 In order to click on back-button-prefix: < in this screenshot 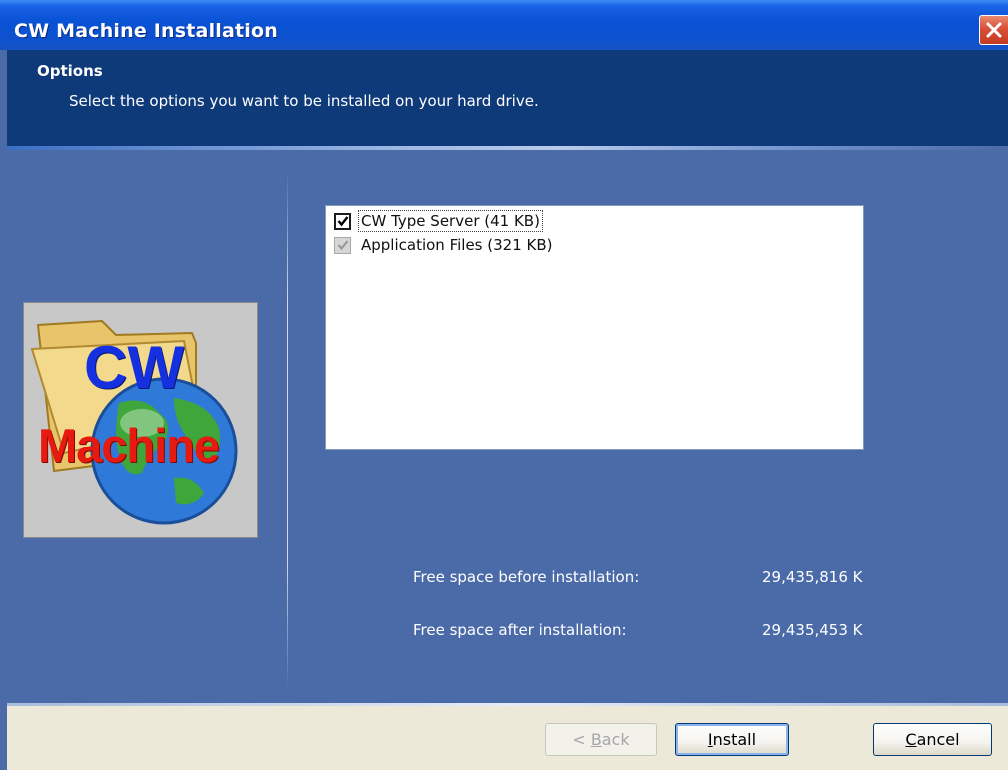, I will do `click(581, 739)`.